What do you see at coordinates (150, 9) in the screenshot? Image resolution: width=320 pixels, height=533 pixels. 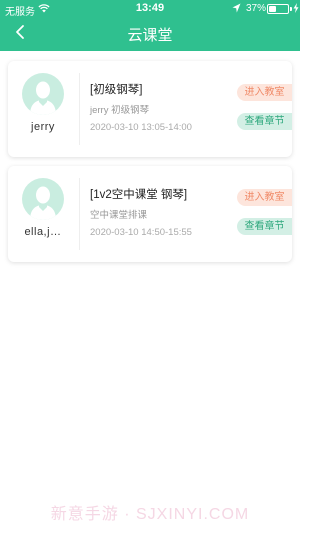 I see `status-bar: 无服务 13:49 37%` at bounding box center [150, 9].